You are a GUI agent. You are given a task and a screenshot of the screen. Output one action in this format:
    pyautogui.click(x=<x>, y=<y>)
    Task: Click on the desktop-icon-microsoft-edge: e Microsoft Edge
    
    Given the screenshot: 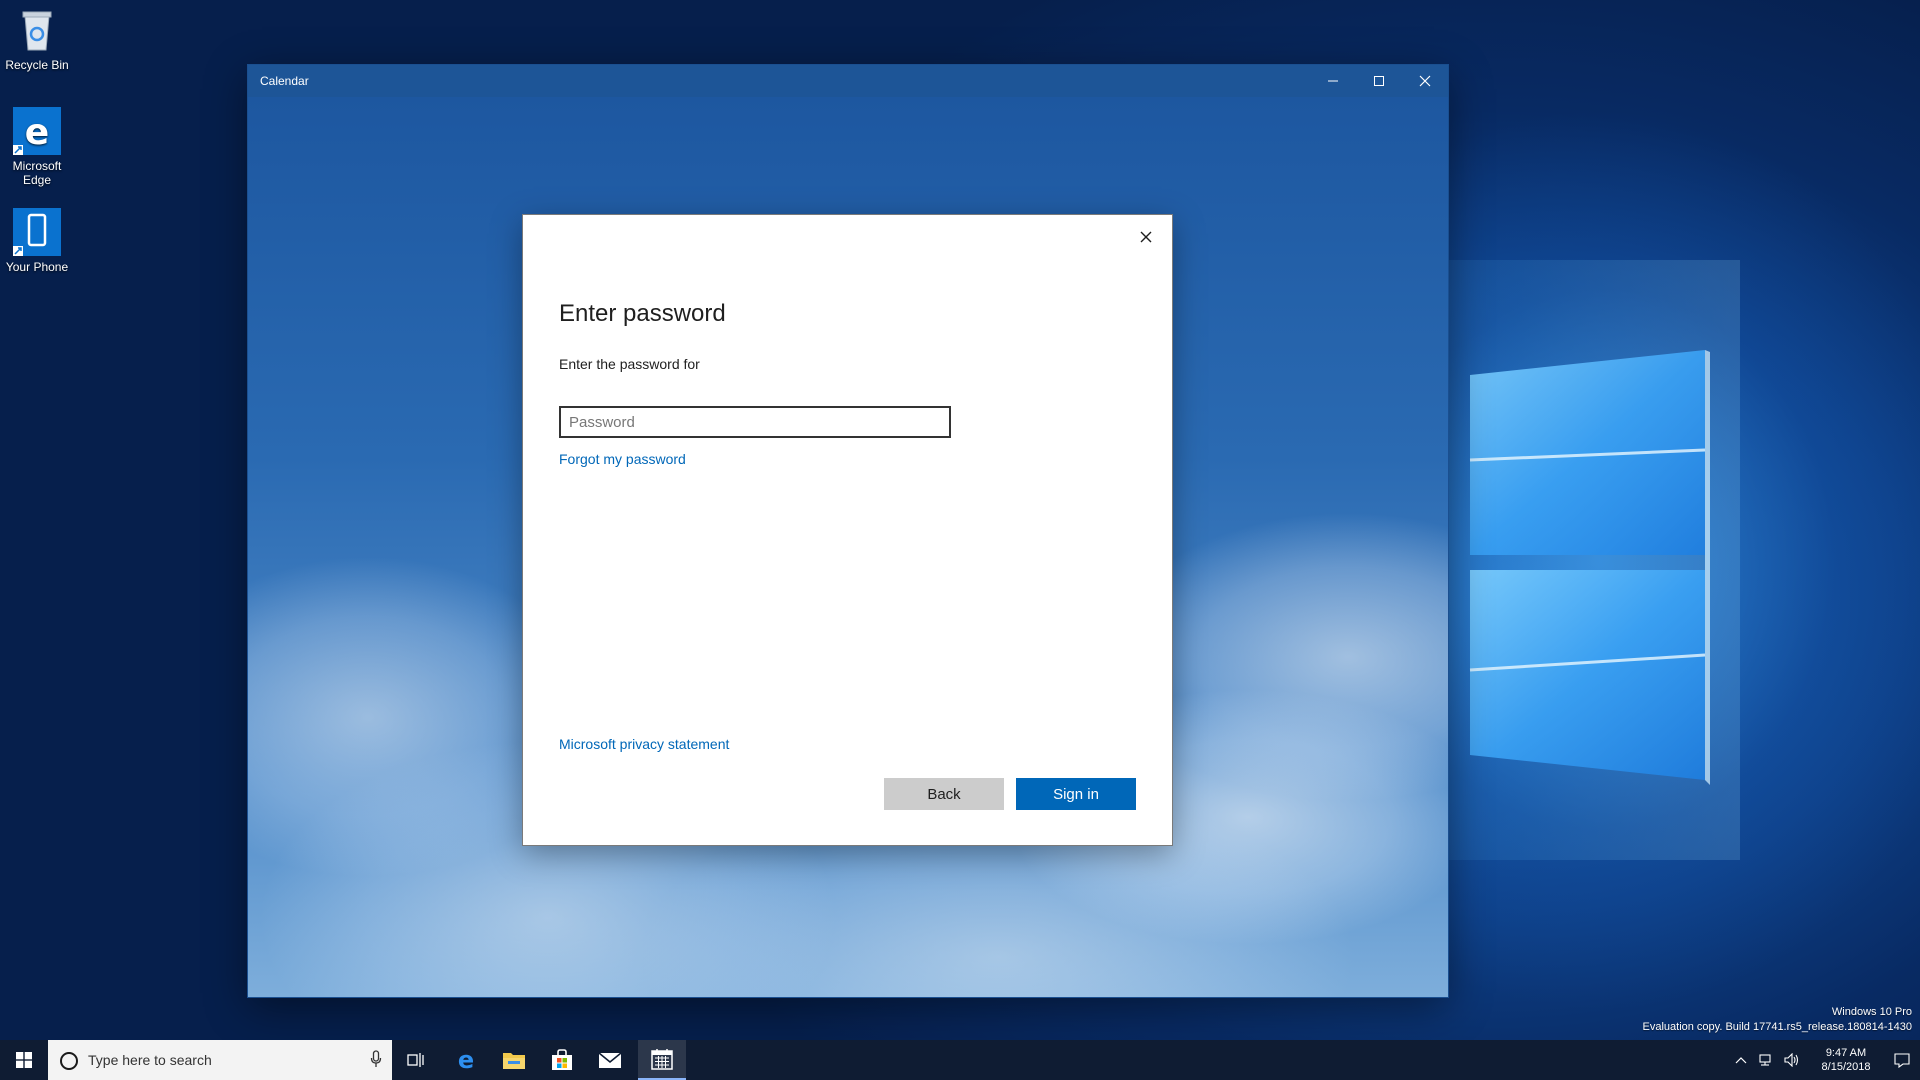 What is the action you would take?
    pyautogui.click(x=37, y=147)
    